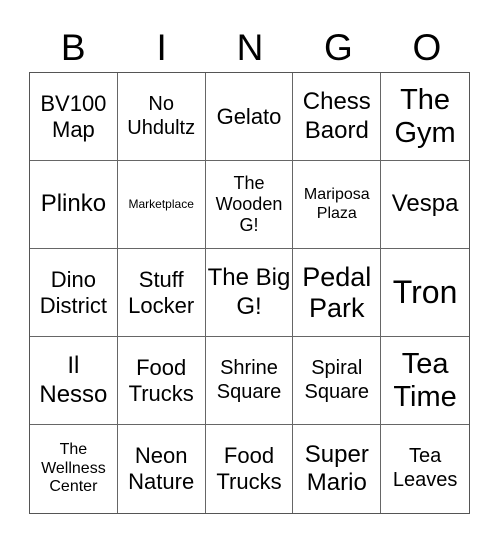 The height and width of the screenshot is (544, 500). What do you see at coordinates (337, 293) in the screenshot?
I see `bingo-cell: Pedal Park` at bounding box center [337, 293].